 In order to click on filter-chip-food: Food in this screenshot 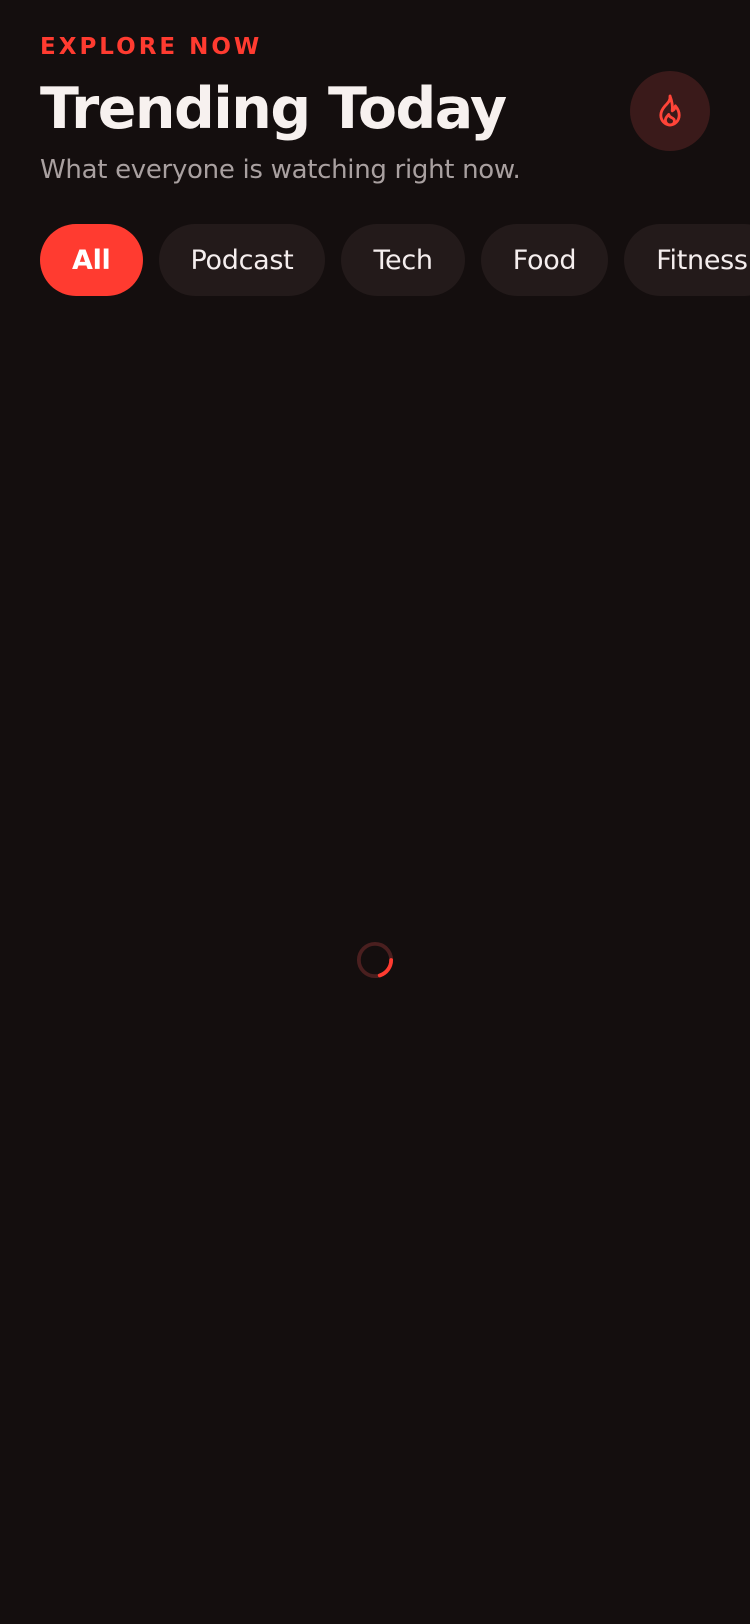, I will do `click(544, 260)`.